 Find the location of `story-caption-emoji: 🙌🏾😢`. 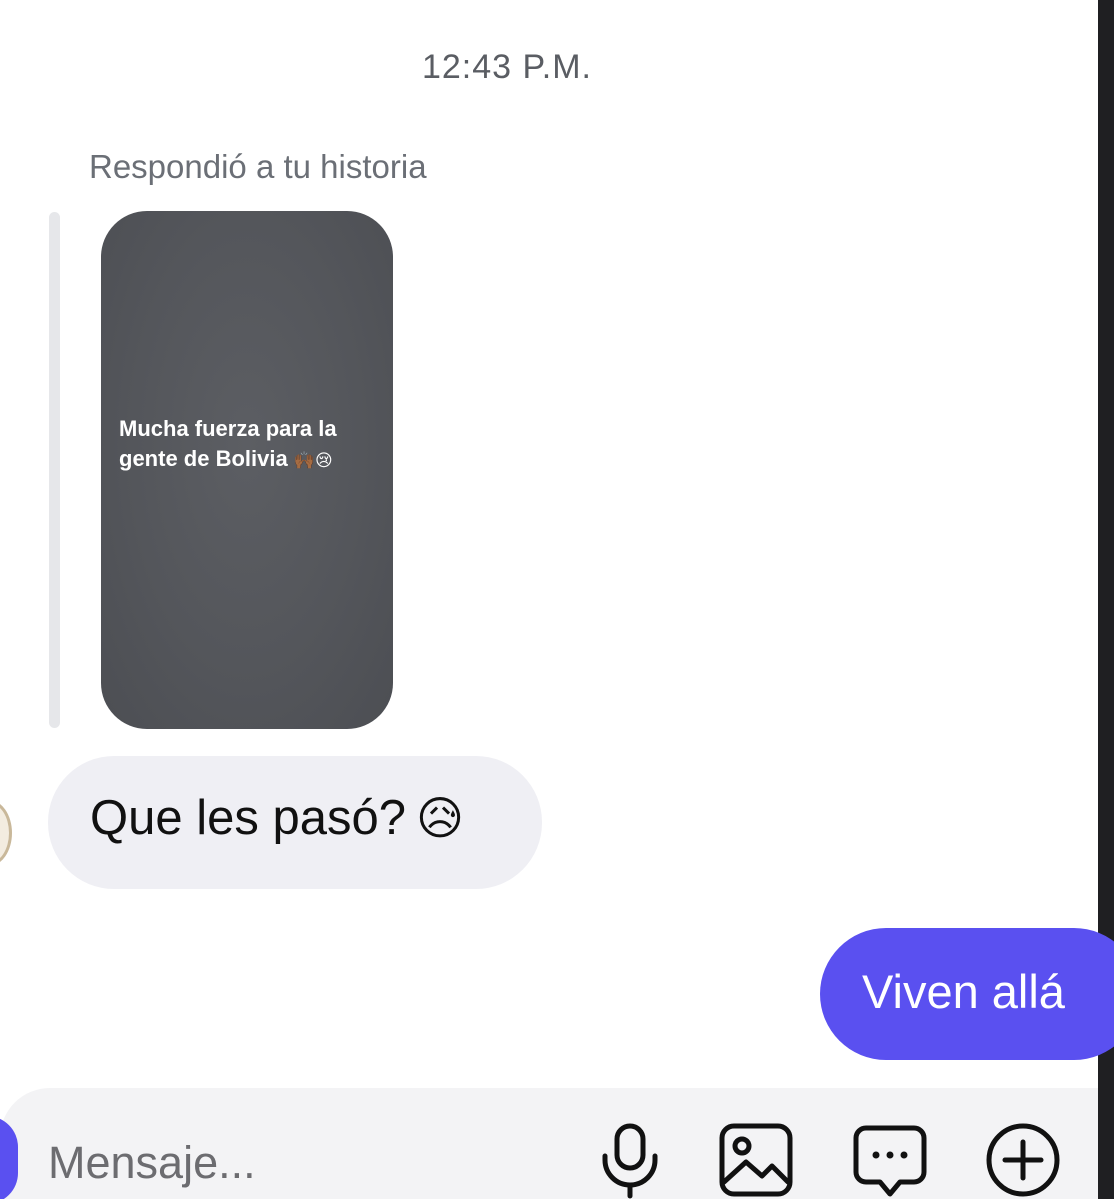

story-caption-emoji: 🙌🏾😢 is located at coordinates (313, 460).